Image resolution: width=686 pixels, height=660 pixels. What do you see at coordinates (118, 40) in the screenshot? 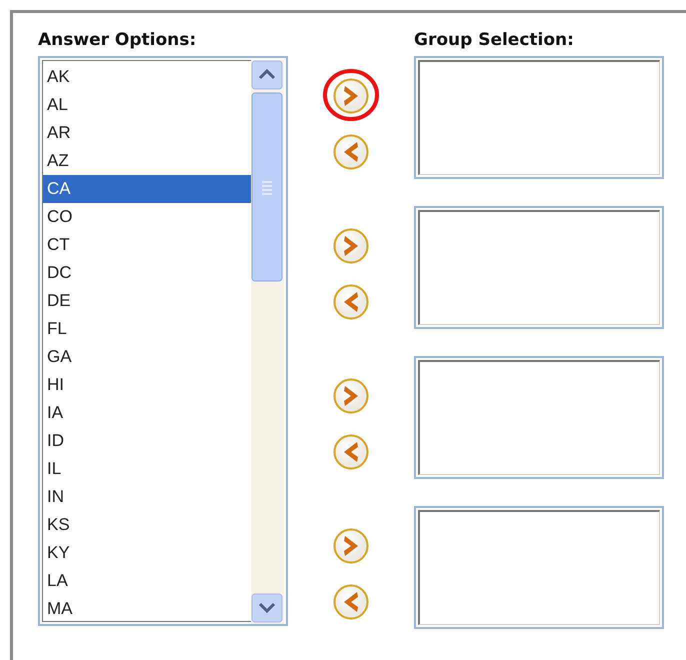
I see `answer-options-heading: Answer Options:` at bounding box center [118, 40].